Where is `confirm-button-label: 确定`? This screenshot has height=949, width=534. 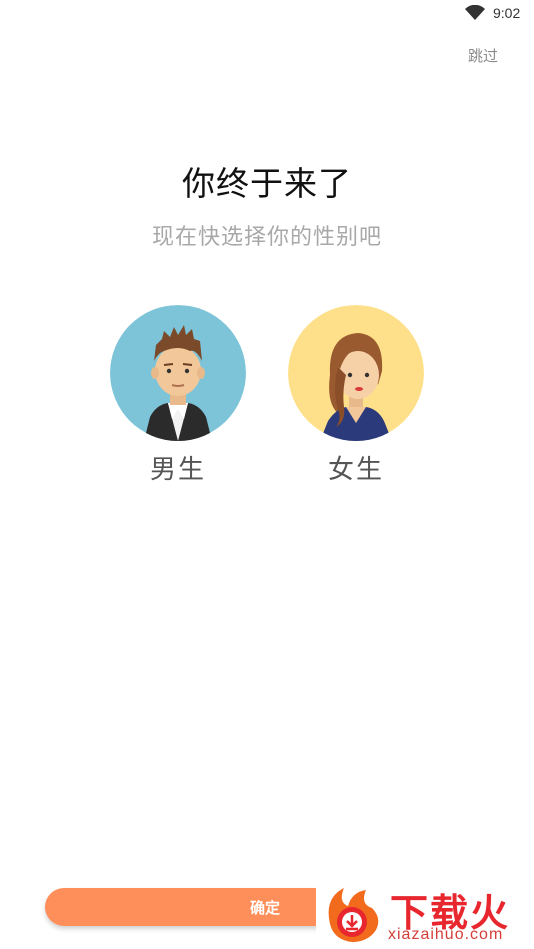 confirm-button-label: 确定 is located at coordinates (264, 907).